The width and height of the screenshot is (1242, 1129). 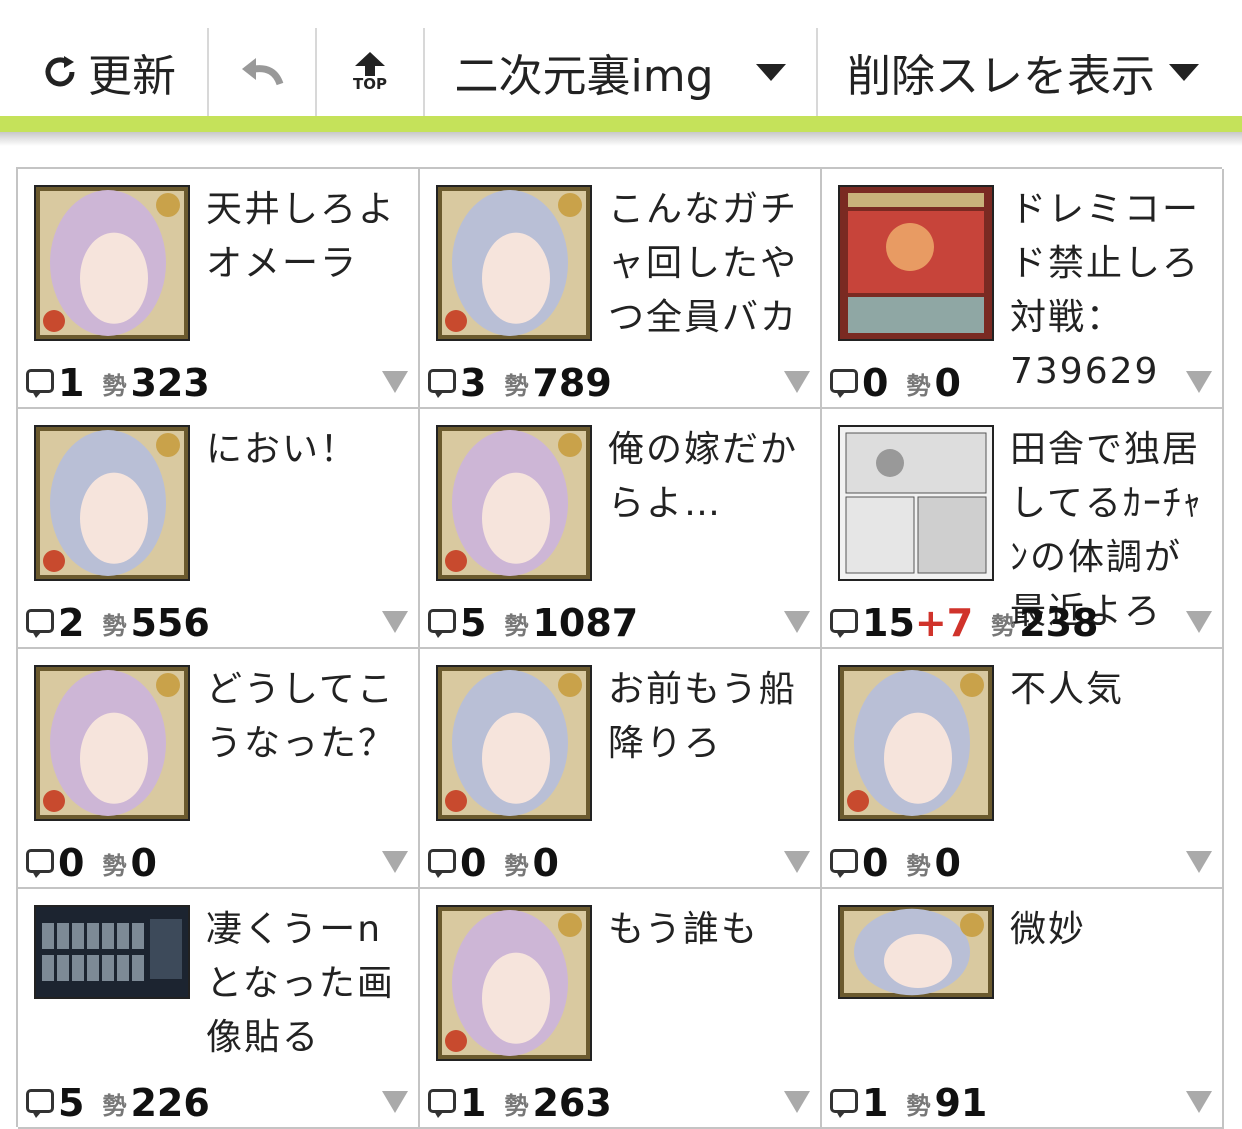 What do you see at coordinates (621, 139) in the screenshot?
I see `toolbar-shadow` at bounding box center [621, 139].